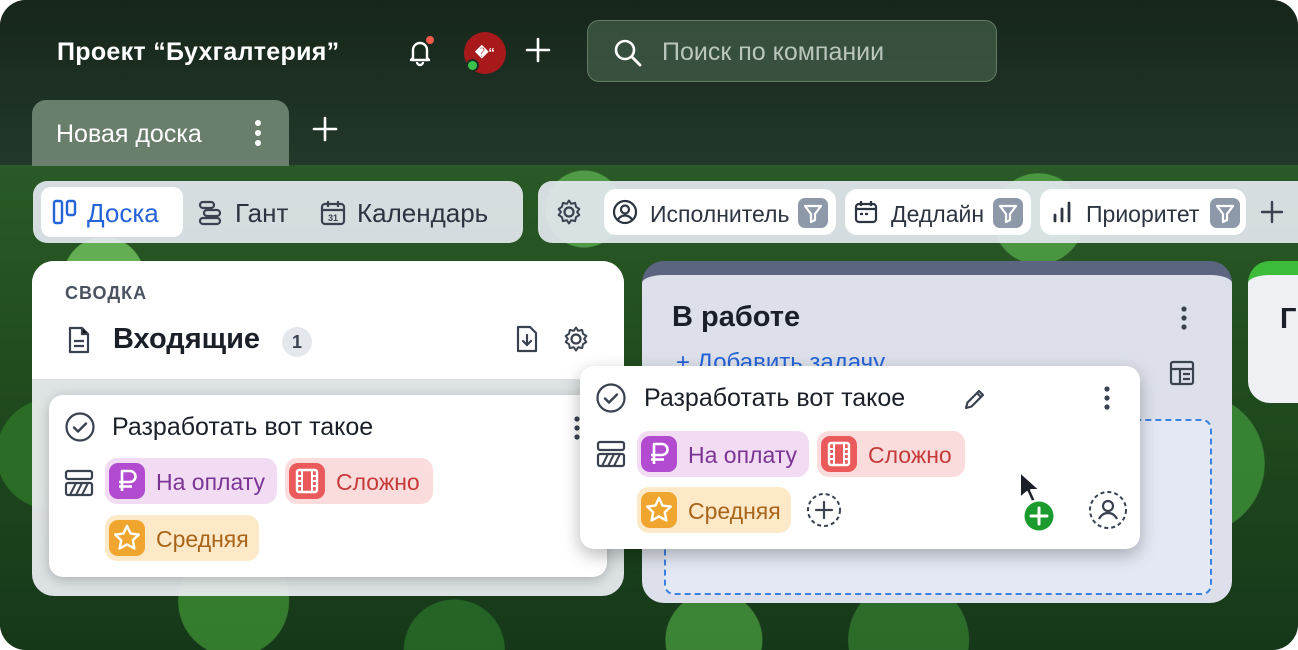 The height and width of the screenshot is (650, 1298). What do you see at coordinates (1062, 212) in the screenshot?
I see `bar-chart-icon` at bounding box center [1062, 212].